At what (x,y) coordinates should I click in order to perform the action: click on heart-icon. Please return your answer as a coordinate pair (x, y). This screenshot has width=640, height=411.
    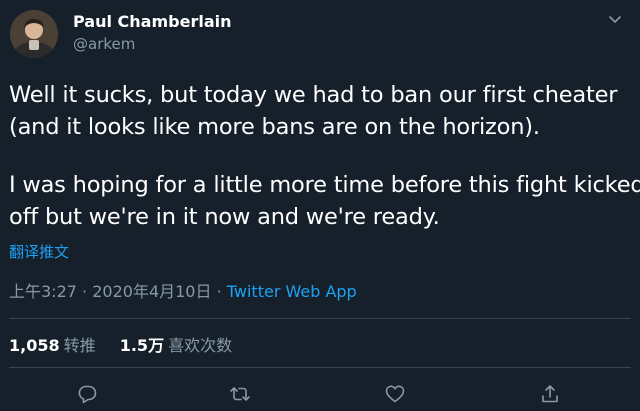
    Looking at the image, I should click on (395, 394).